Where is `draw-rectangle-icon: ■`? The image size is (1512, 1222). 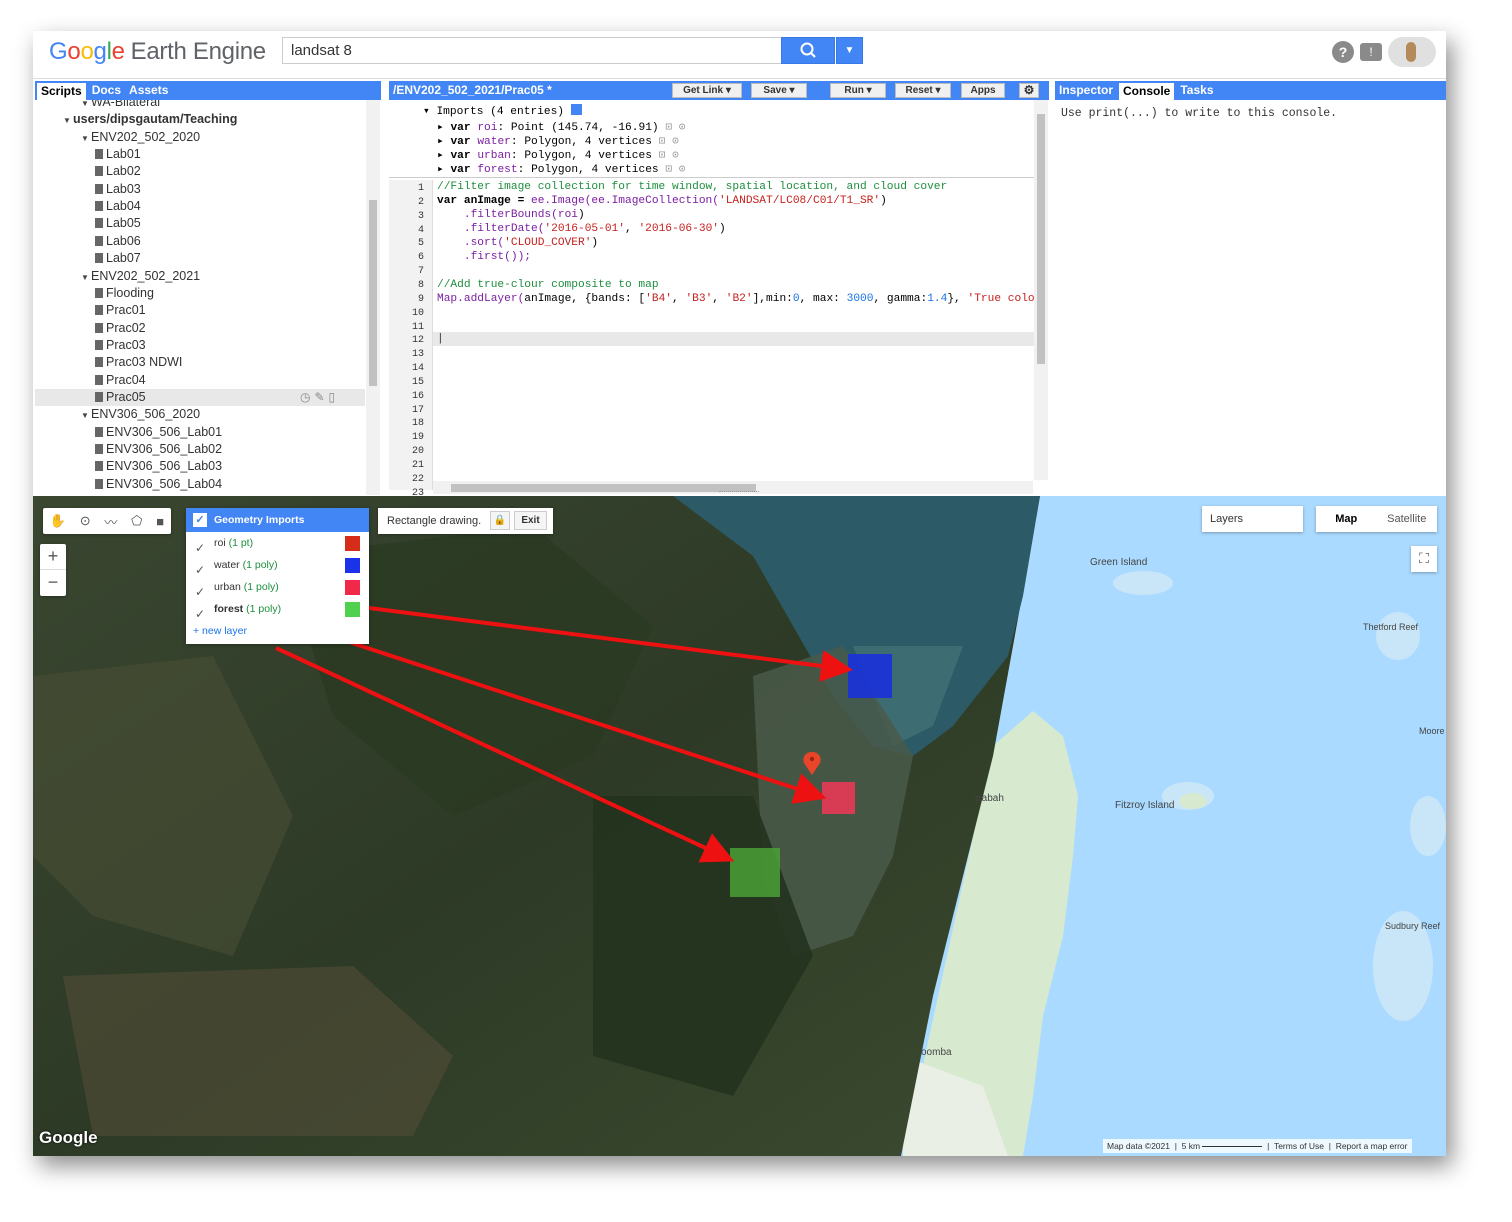
draw-rectangle-icon: ■ is located at coordinates (160, 521).